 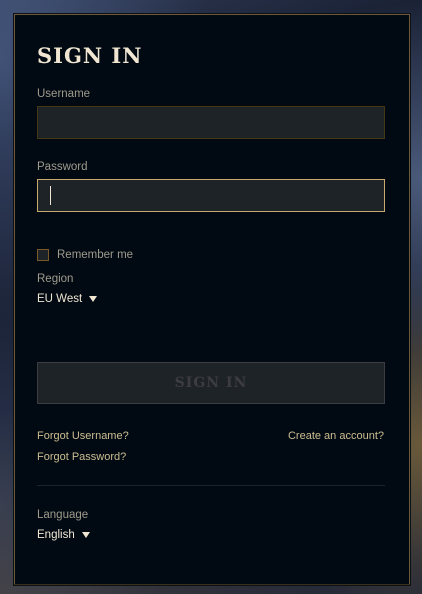 What do you see at coordinates (62, 167) in the screenshot?
I see `password-label: Password` at bounding box center [62, 167].